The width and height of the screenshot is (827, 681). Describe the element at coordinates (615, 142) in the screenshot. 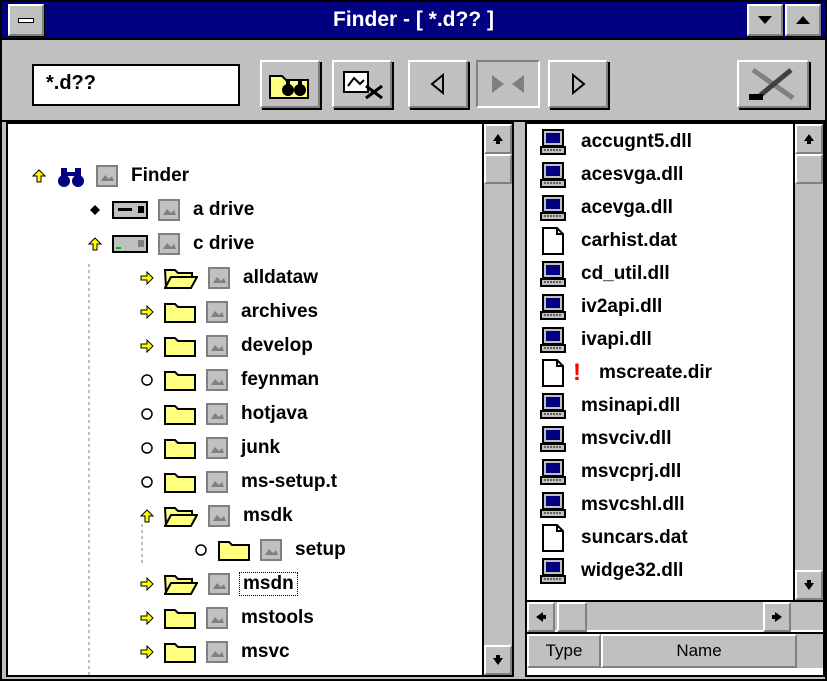

I see `file-list-item: accugnt5.dll` at that location.